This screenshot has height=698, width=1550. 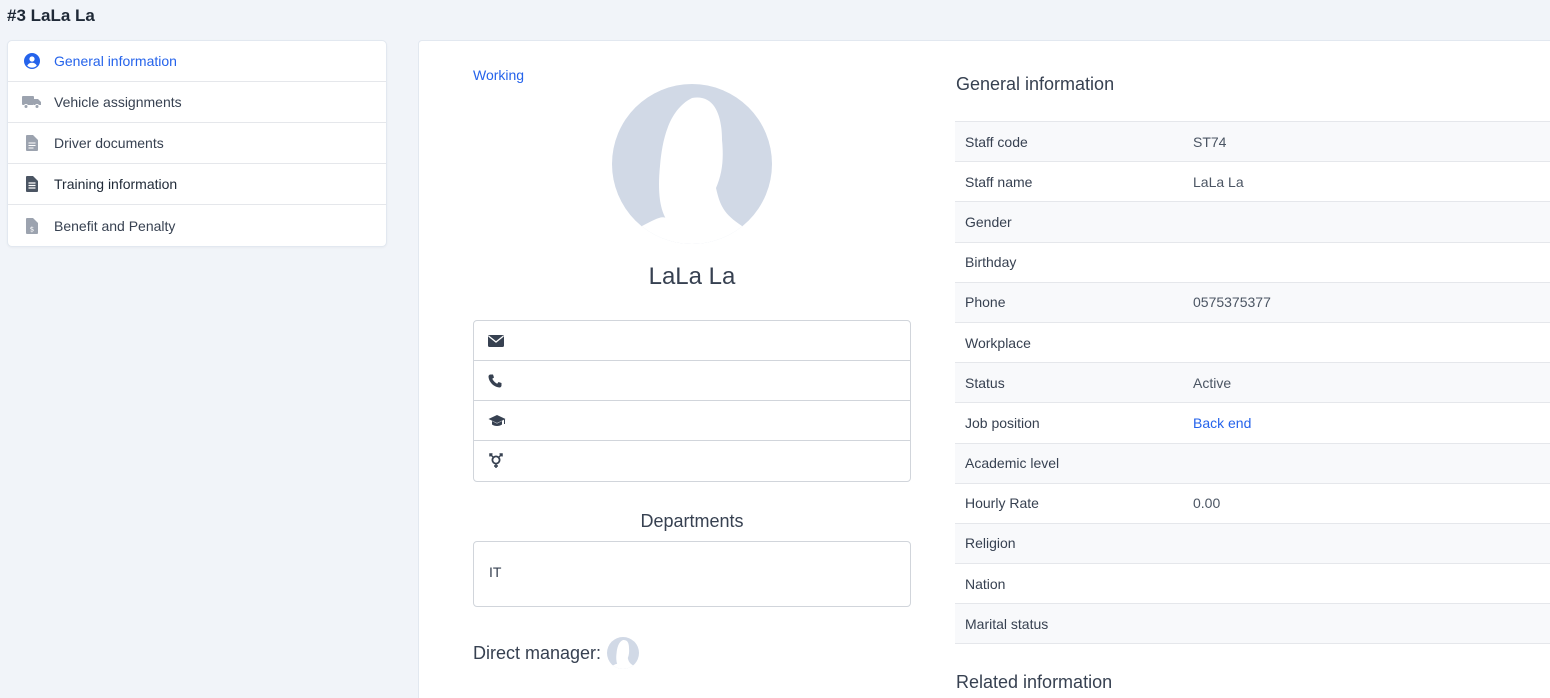 What do you see at coordinates (985, 382) in the screenshot?
I see `info-label: Status` at bounding box center [985, 382].